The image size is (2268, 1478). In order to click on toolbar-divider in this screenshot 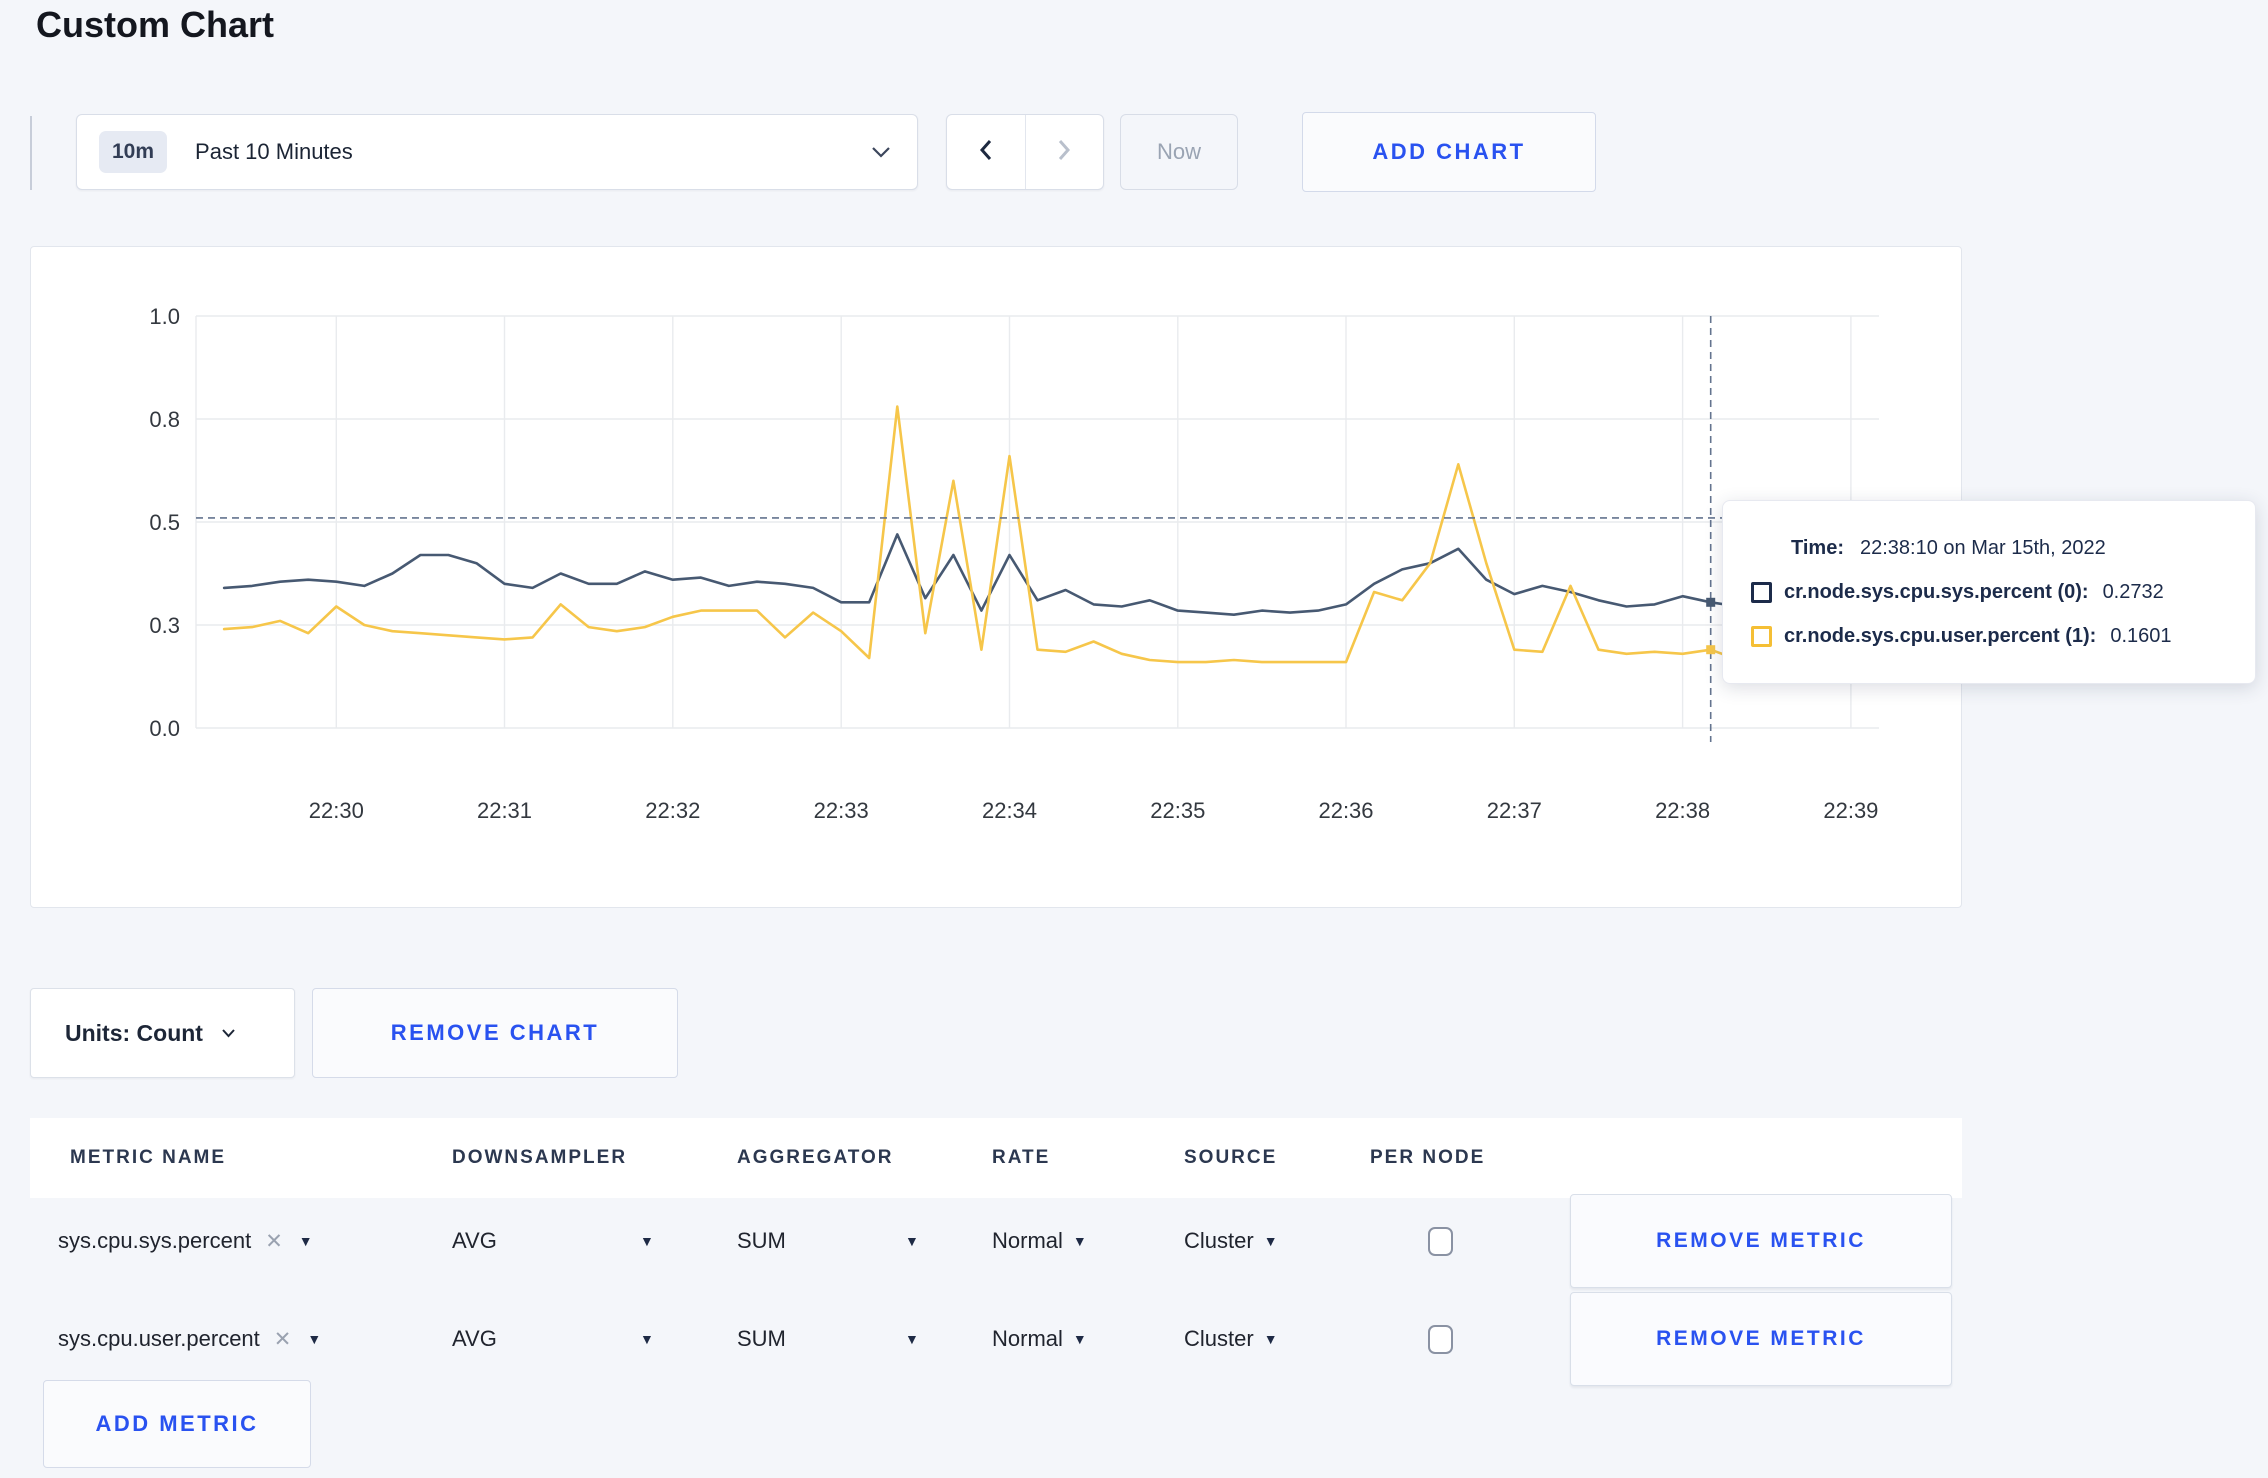, I will do `click(31, 153)`.